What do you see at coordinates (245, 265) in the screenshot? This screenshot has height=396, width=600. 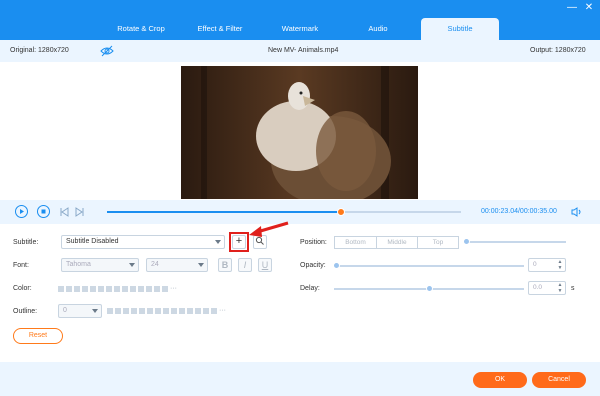 I see `italic-button: I` at bounding box center [245, 265].